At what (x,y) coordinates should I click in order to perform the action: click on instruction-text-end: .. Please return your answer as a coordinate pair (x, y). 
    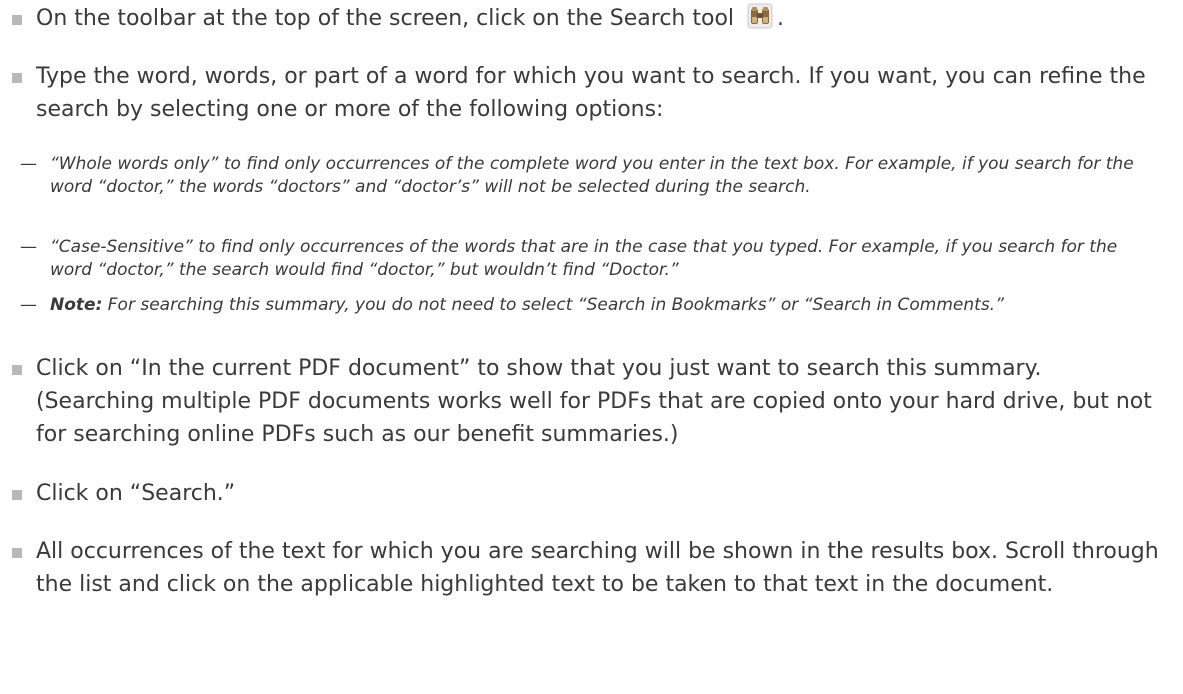
    Looking at the image, I should click on (781, 18).